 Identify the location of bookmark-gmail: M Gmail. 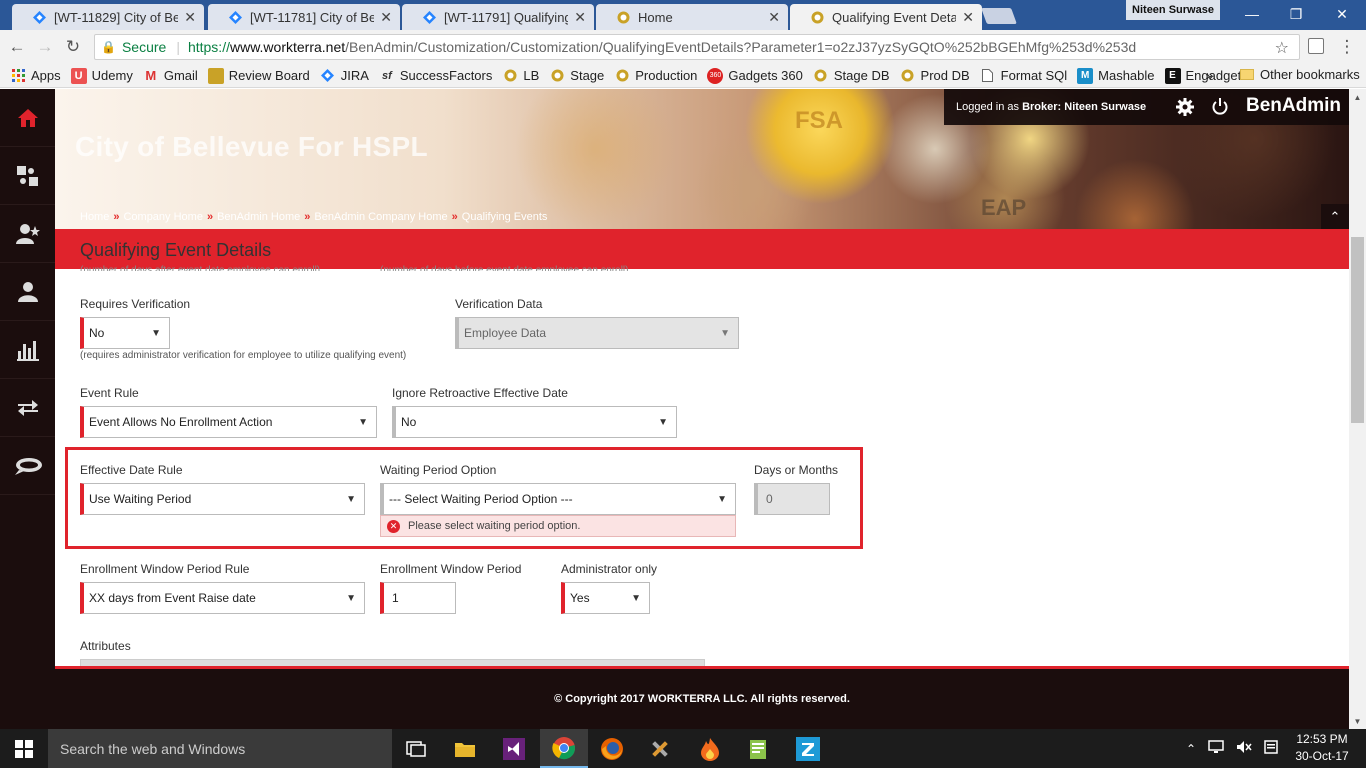
(170, 76).